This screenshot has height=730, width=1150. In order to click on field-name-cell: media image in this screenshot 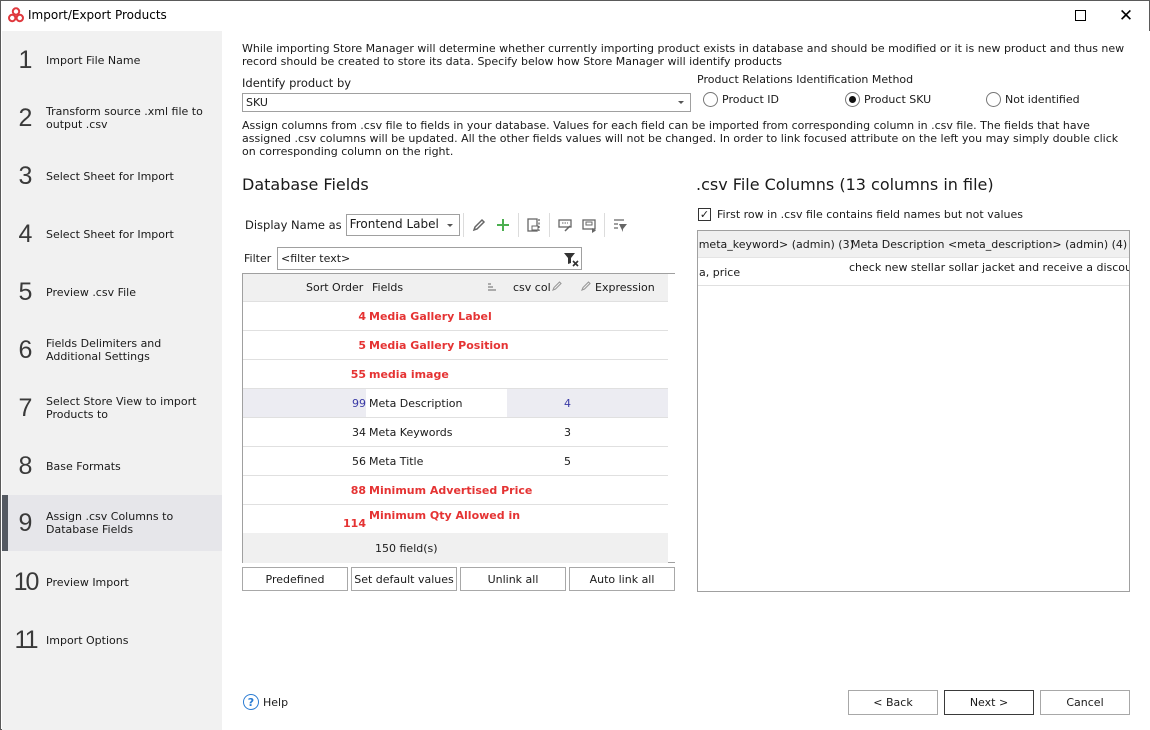, I will do `click(409, 374)`.